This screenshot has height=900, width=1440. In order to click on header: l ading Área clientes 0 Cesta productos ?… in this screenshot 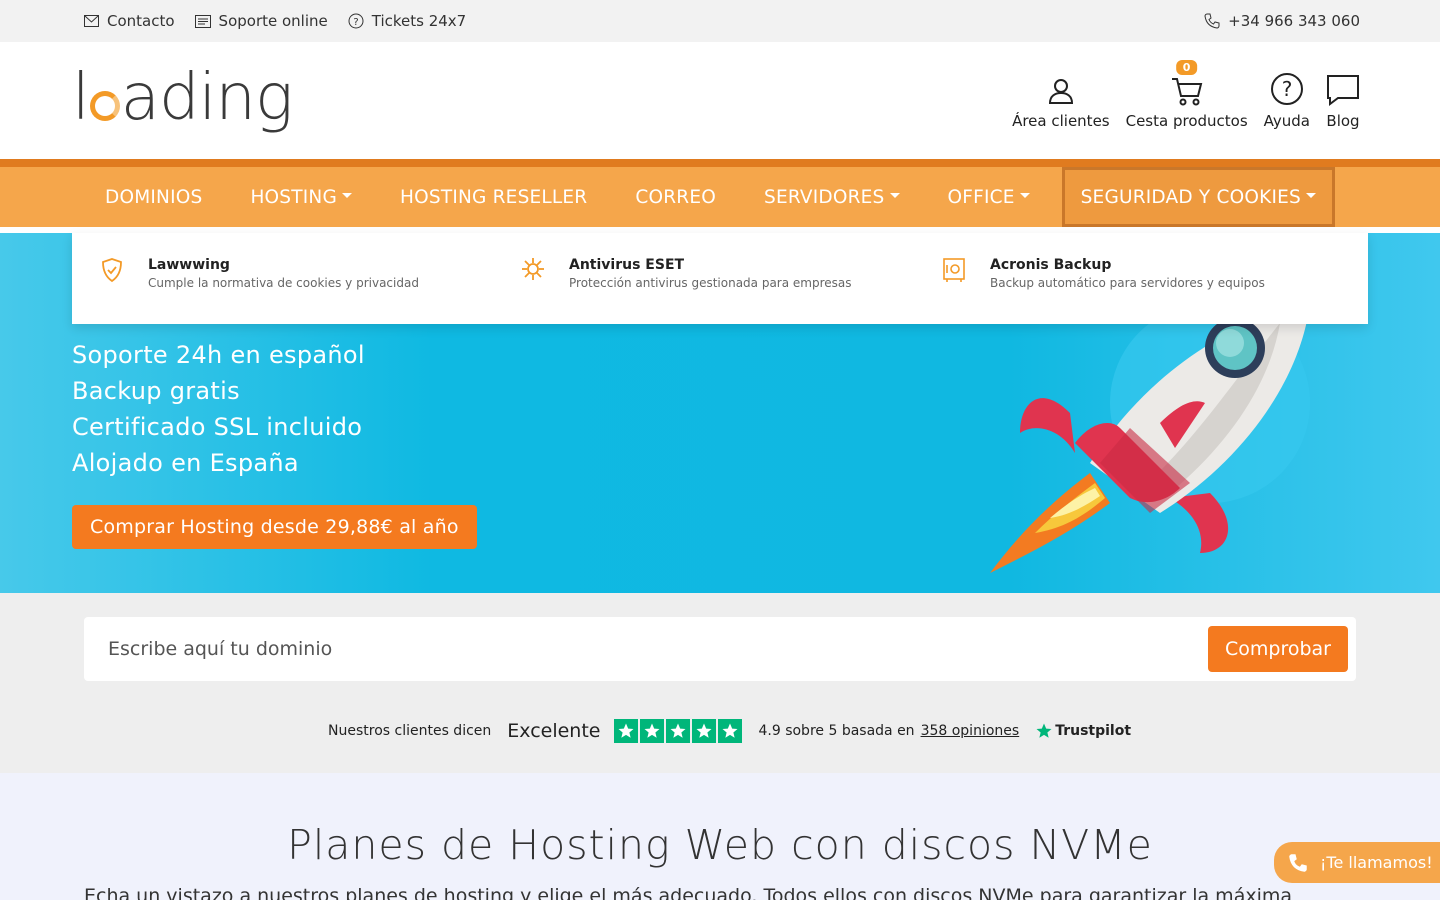, I will do `click(720, 100)`.